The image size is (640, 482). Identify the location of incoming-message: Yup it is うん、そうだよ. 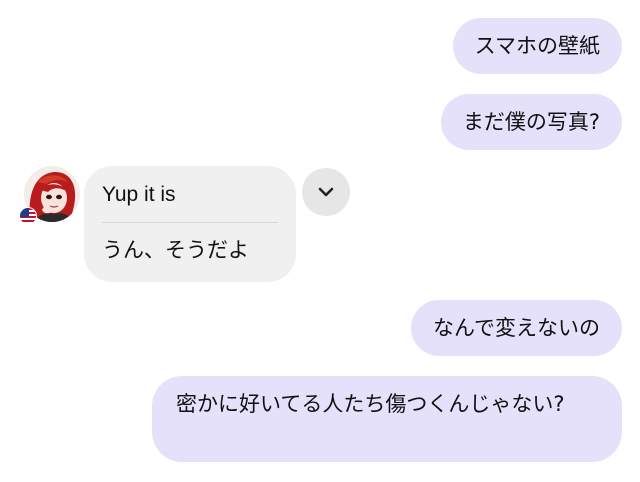
(190, 224).